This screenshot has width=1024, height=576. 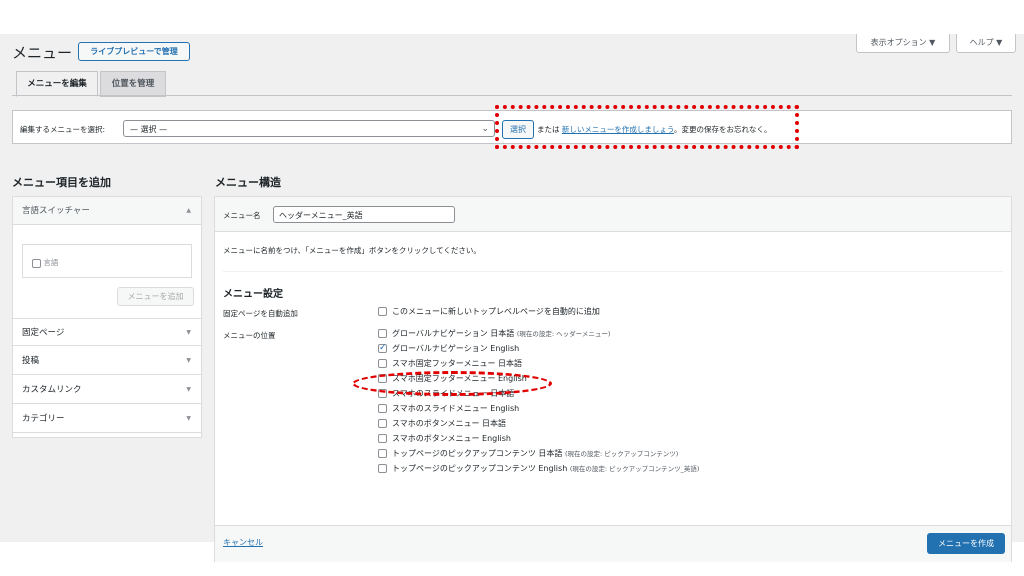 What do you see at coordinates (56, 211) in the screenshot?
I see `accordion-label: 言語スイッチャー` at bounding box center [56, 211].